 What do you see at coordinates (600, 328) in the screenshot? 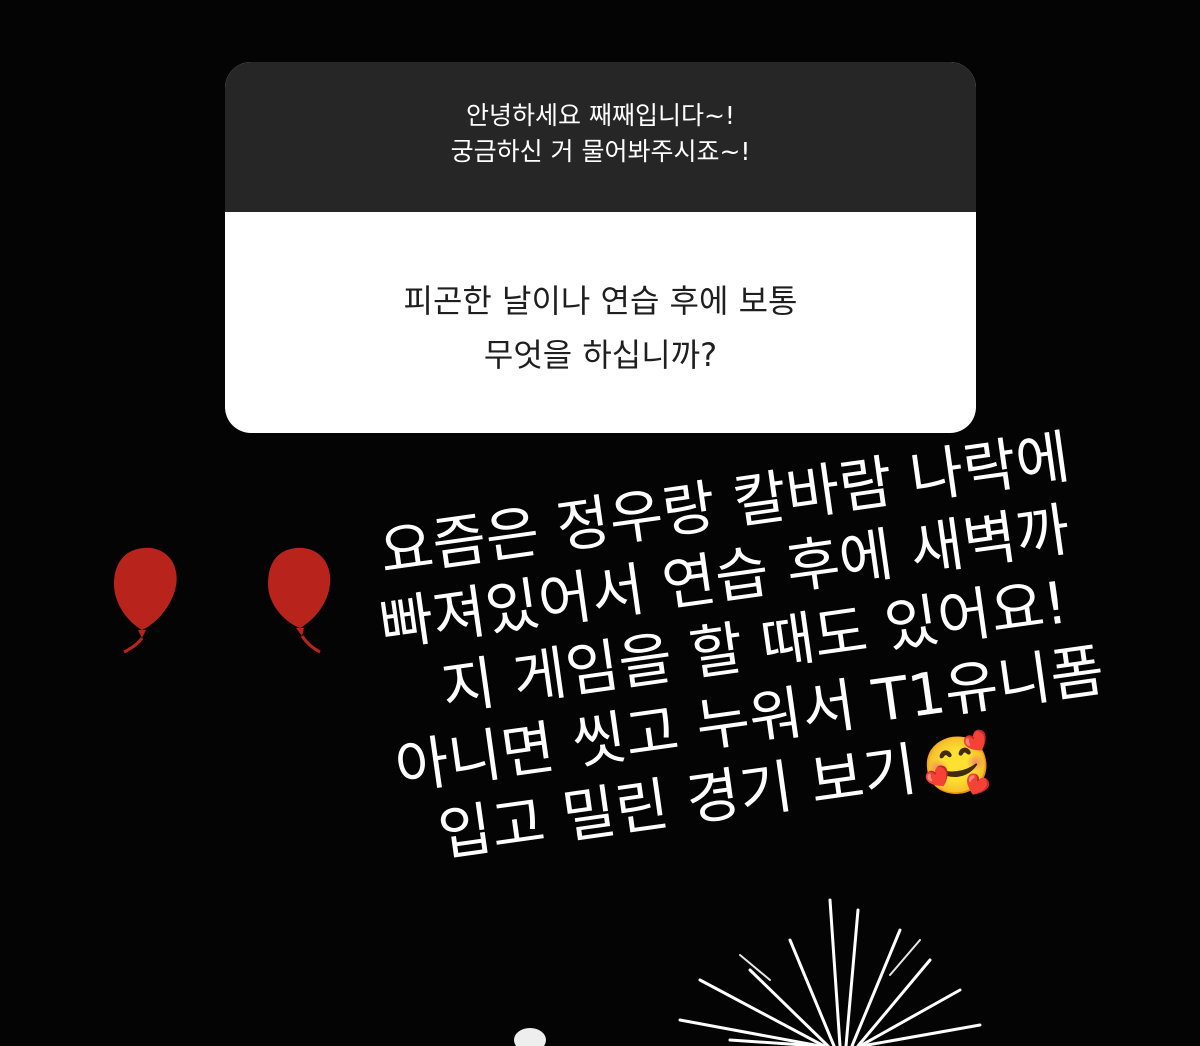
I see `asked-question: 피곤한 날이나 연습 후에 보통 무엇을 하십니까?` at bounding box center [600, 328].